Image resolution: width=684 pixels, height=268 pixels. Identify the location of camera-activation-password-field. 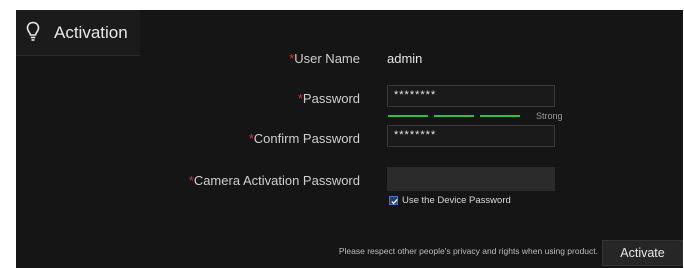
(471, 179).